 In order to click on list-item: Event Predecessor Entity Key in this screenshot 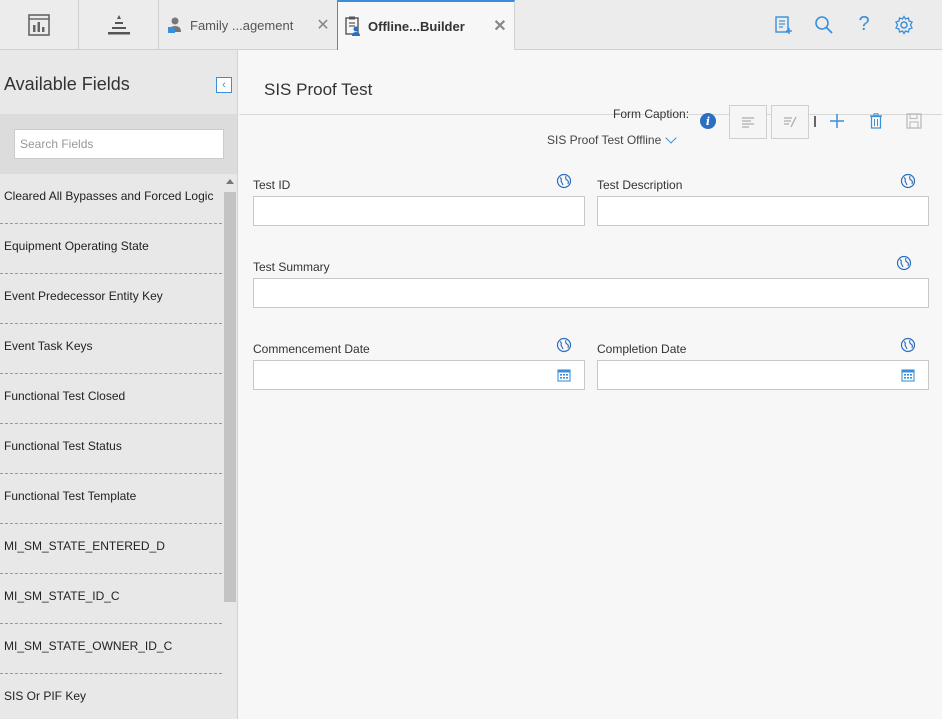, I will do `click(111, 299)`.